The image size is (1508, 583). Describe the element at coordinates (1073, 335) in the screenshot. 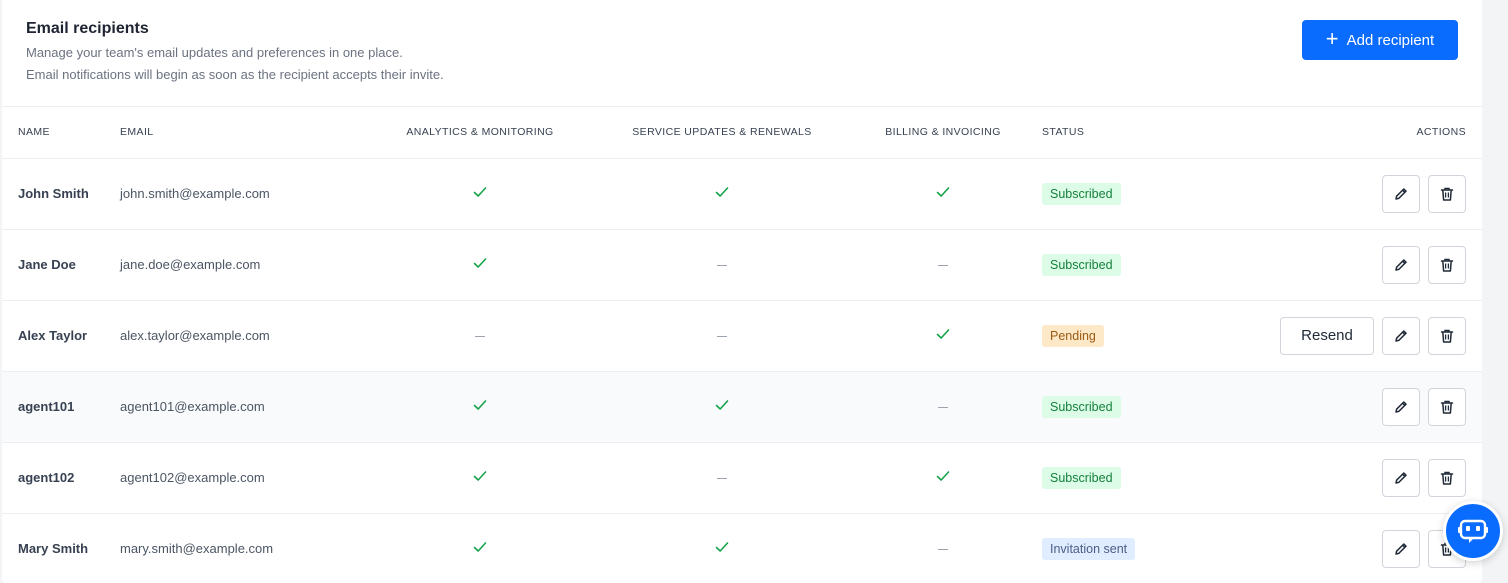

I see `status-badge: Pending` at that location.